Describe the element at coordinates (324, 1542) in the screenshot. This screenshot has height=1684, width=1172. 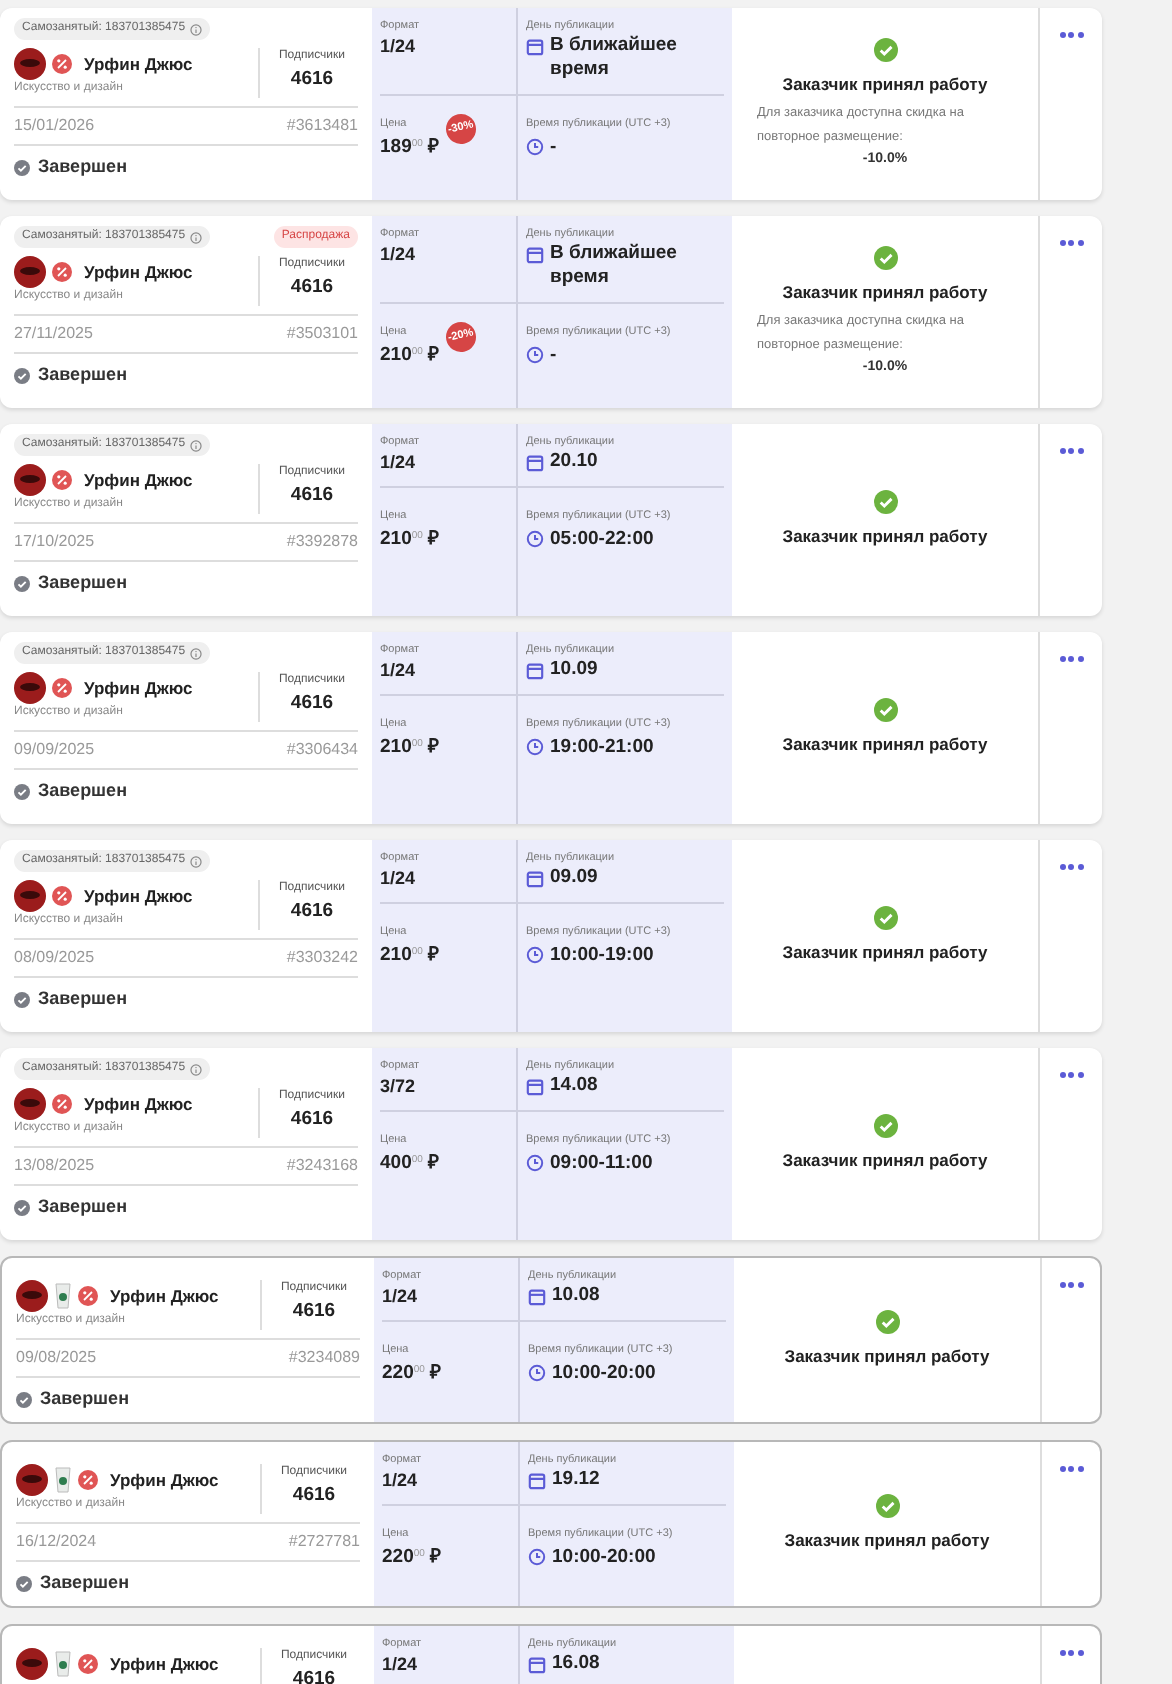
I see `order-number: #2727781` at that location.